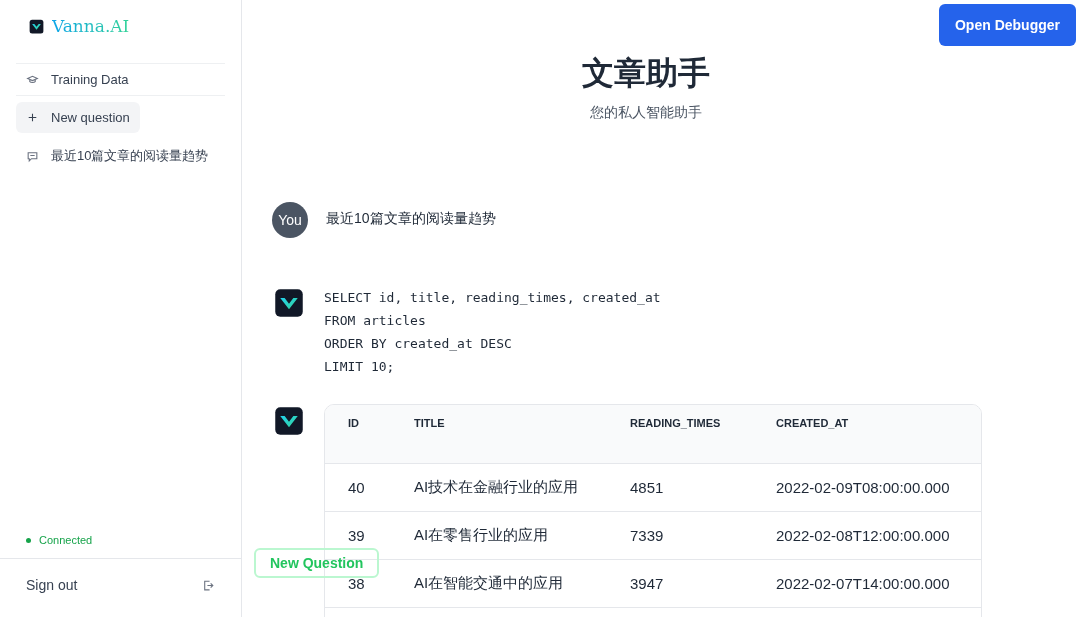 This screenshot has width=1080, height=617. I want to click on sidebar-item: New question, so click(78, 117).